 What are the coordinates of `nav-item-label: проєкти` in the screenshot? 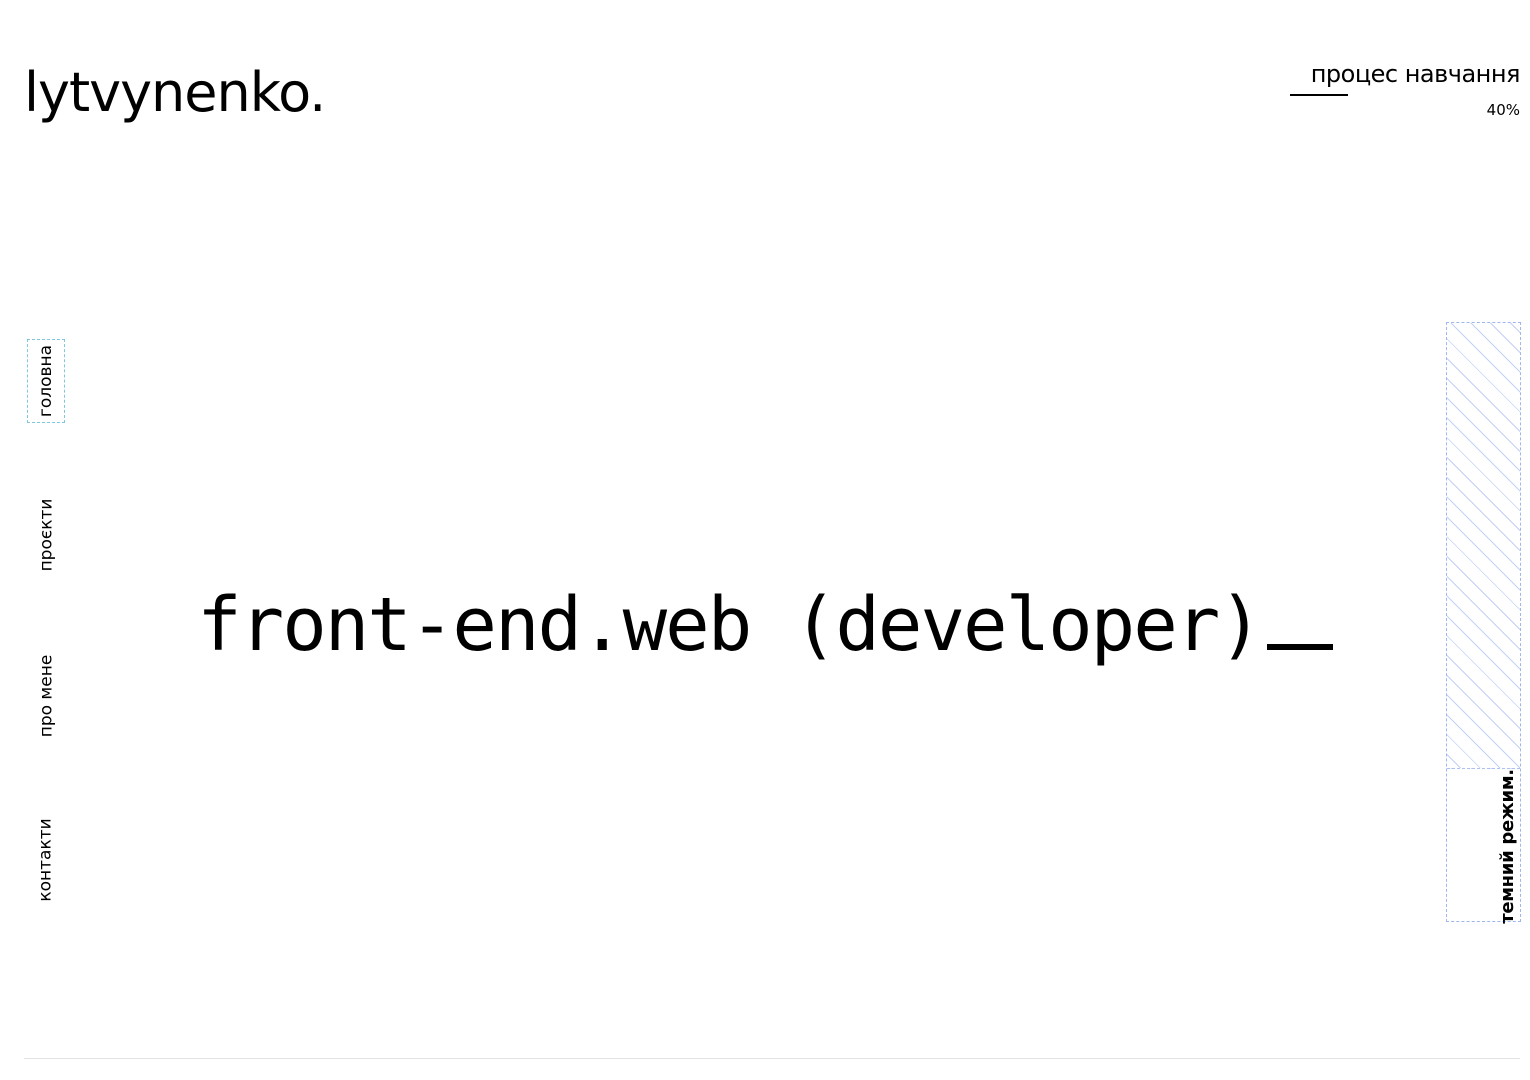 It's located at (46, 535).